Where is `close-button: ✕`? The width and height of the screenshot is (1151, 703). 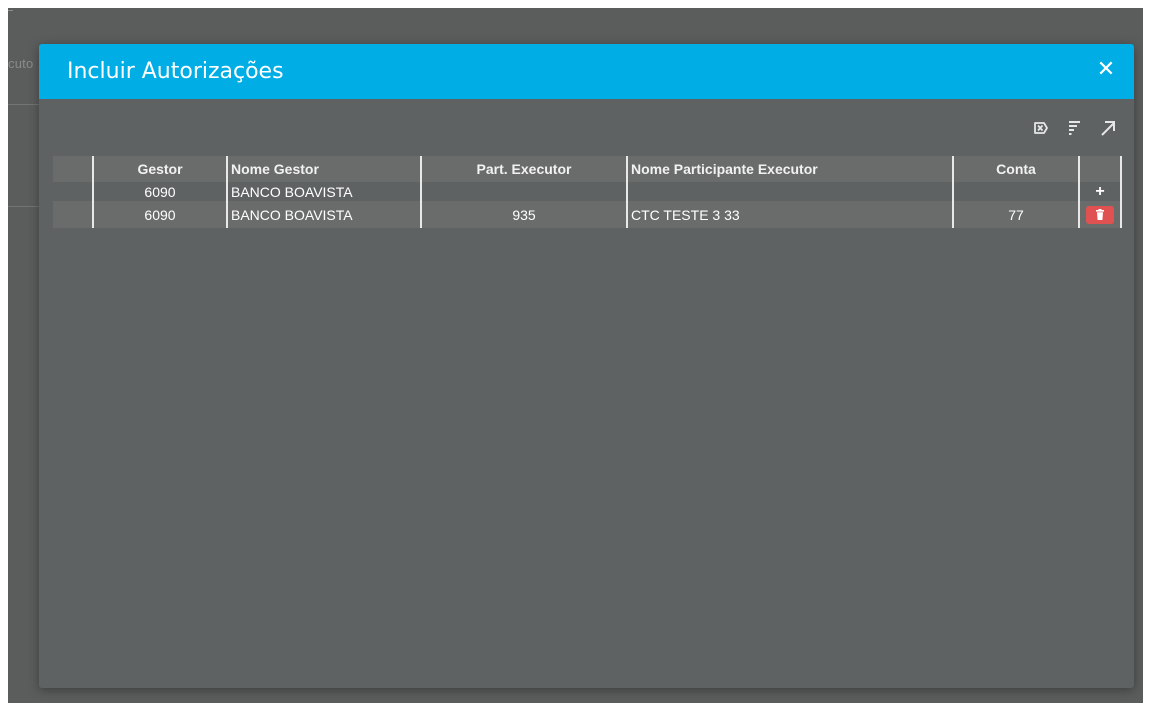 close-button: ✕ is located at coordinates (1106, 70).